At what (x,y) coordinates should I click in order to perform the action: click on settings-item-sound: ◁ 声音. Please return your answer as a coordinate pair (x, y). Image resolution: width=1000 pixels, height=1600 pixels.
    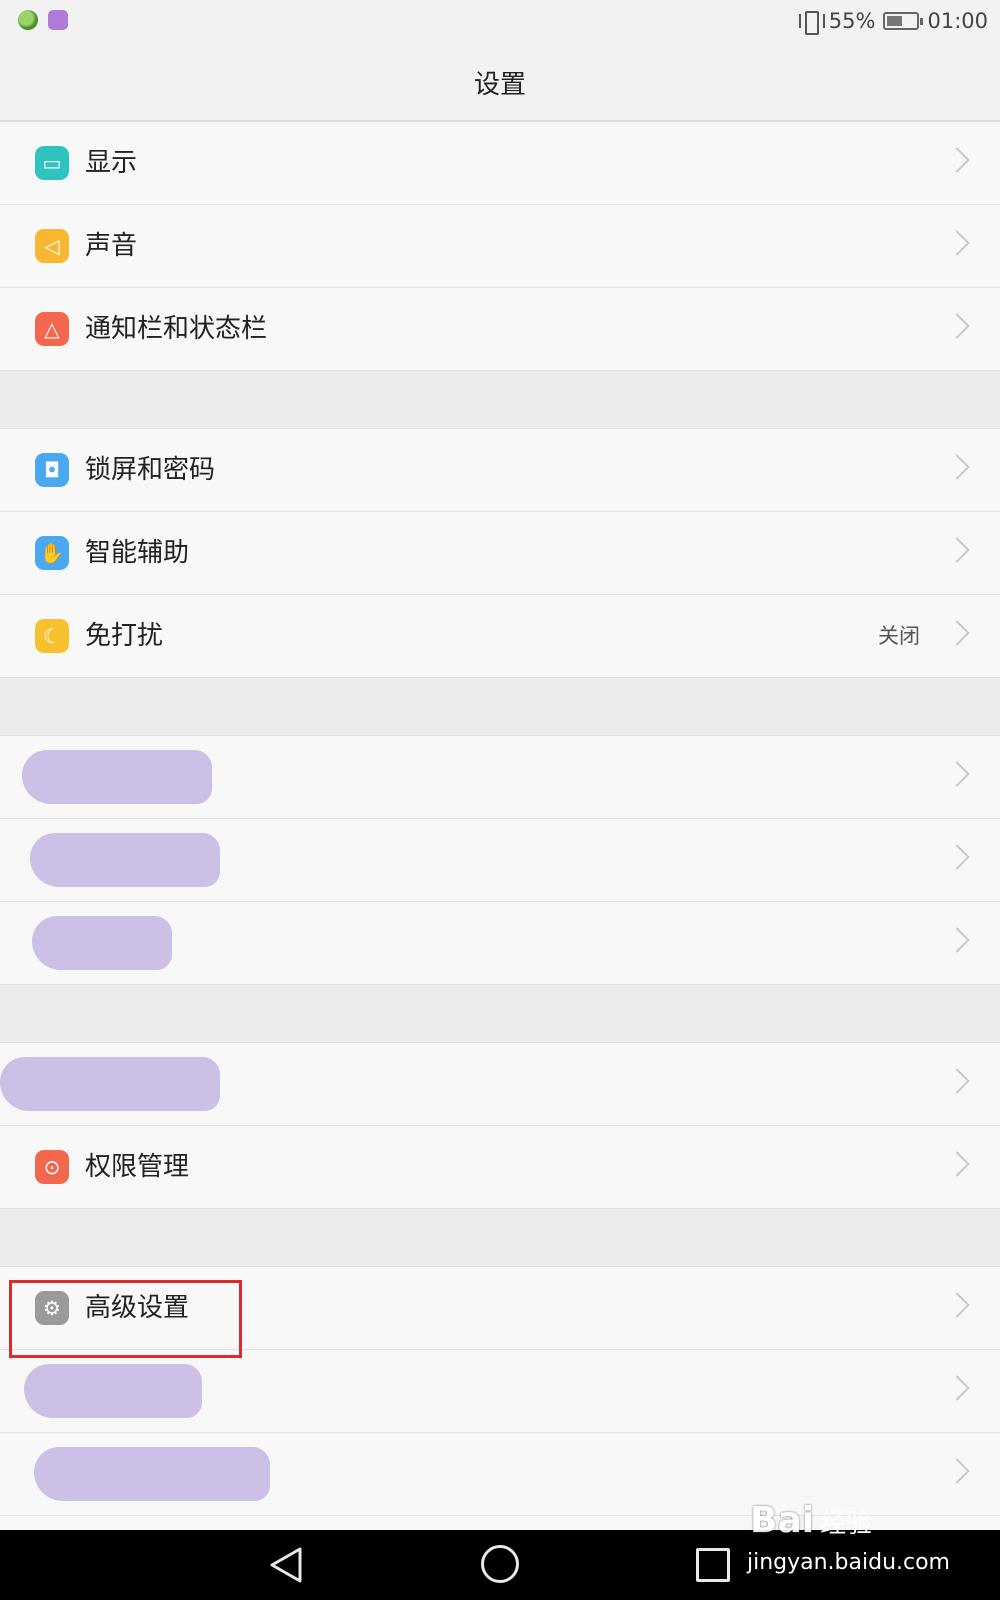
    Looking at the image, I should click on (500, 246).